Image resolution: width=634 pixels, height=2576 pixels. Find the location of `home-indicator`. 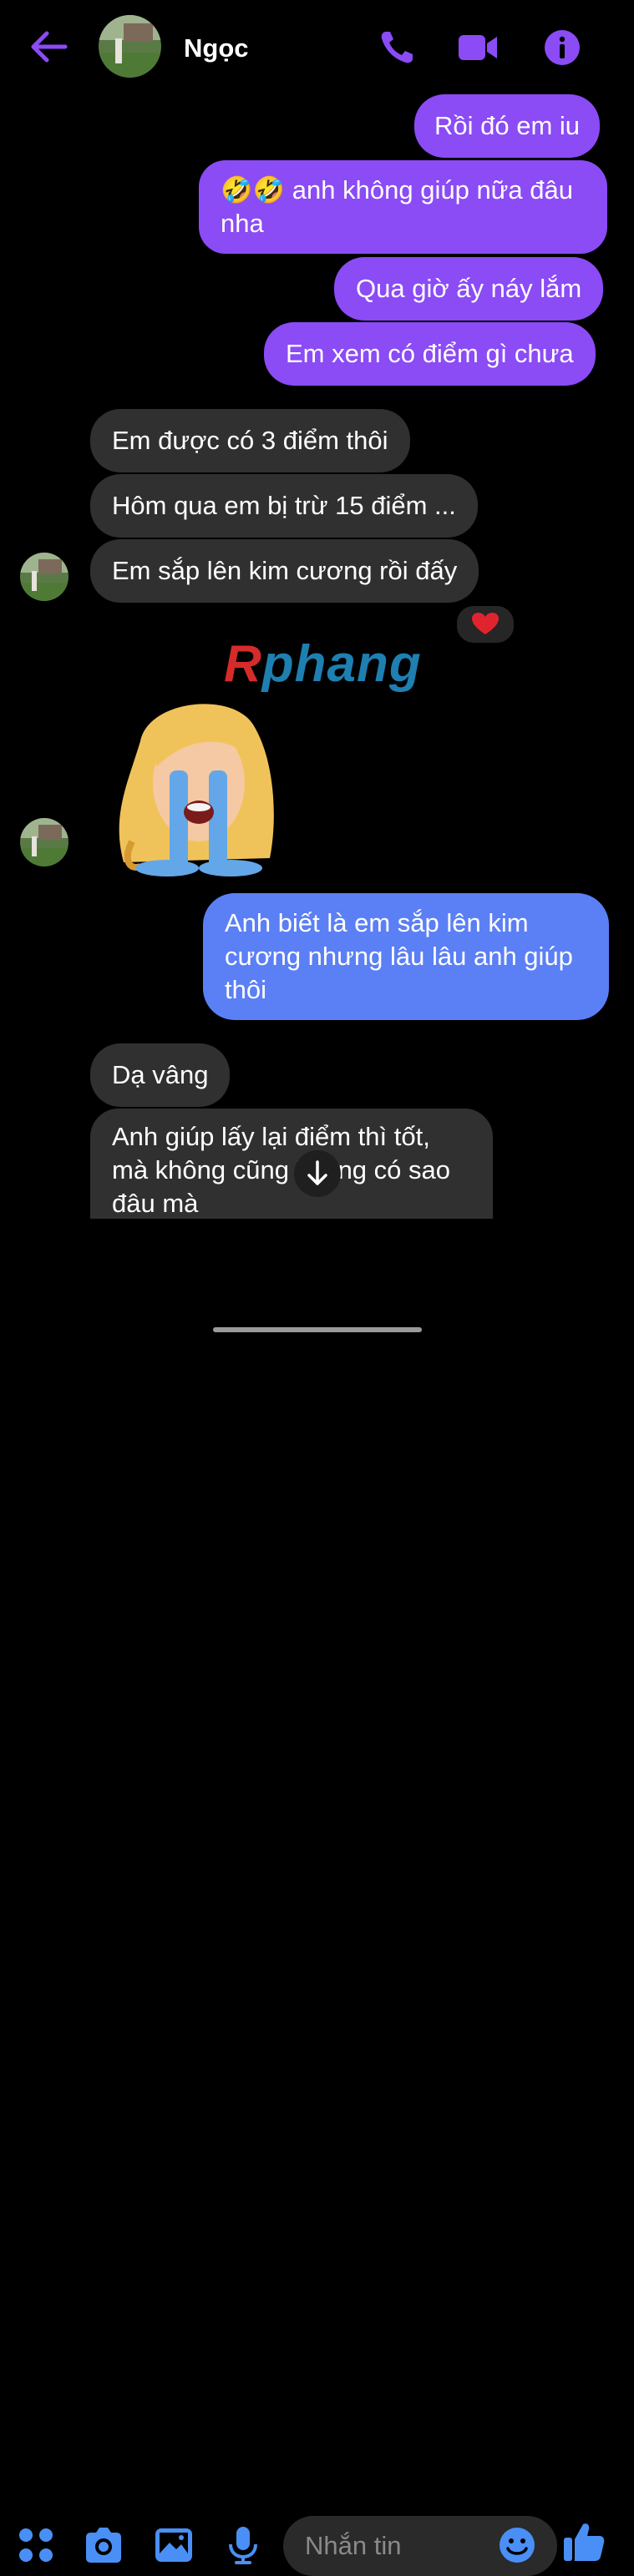

home-indicator is located at coordinates (318, 1329).